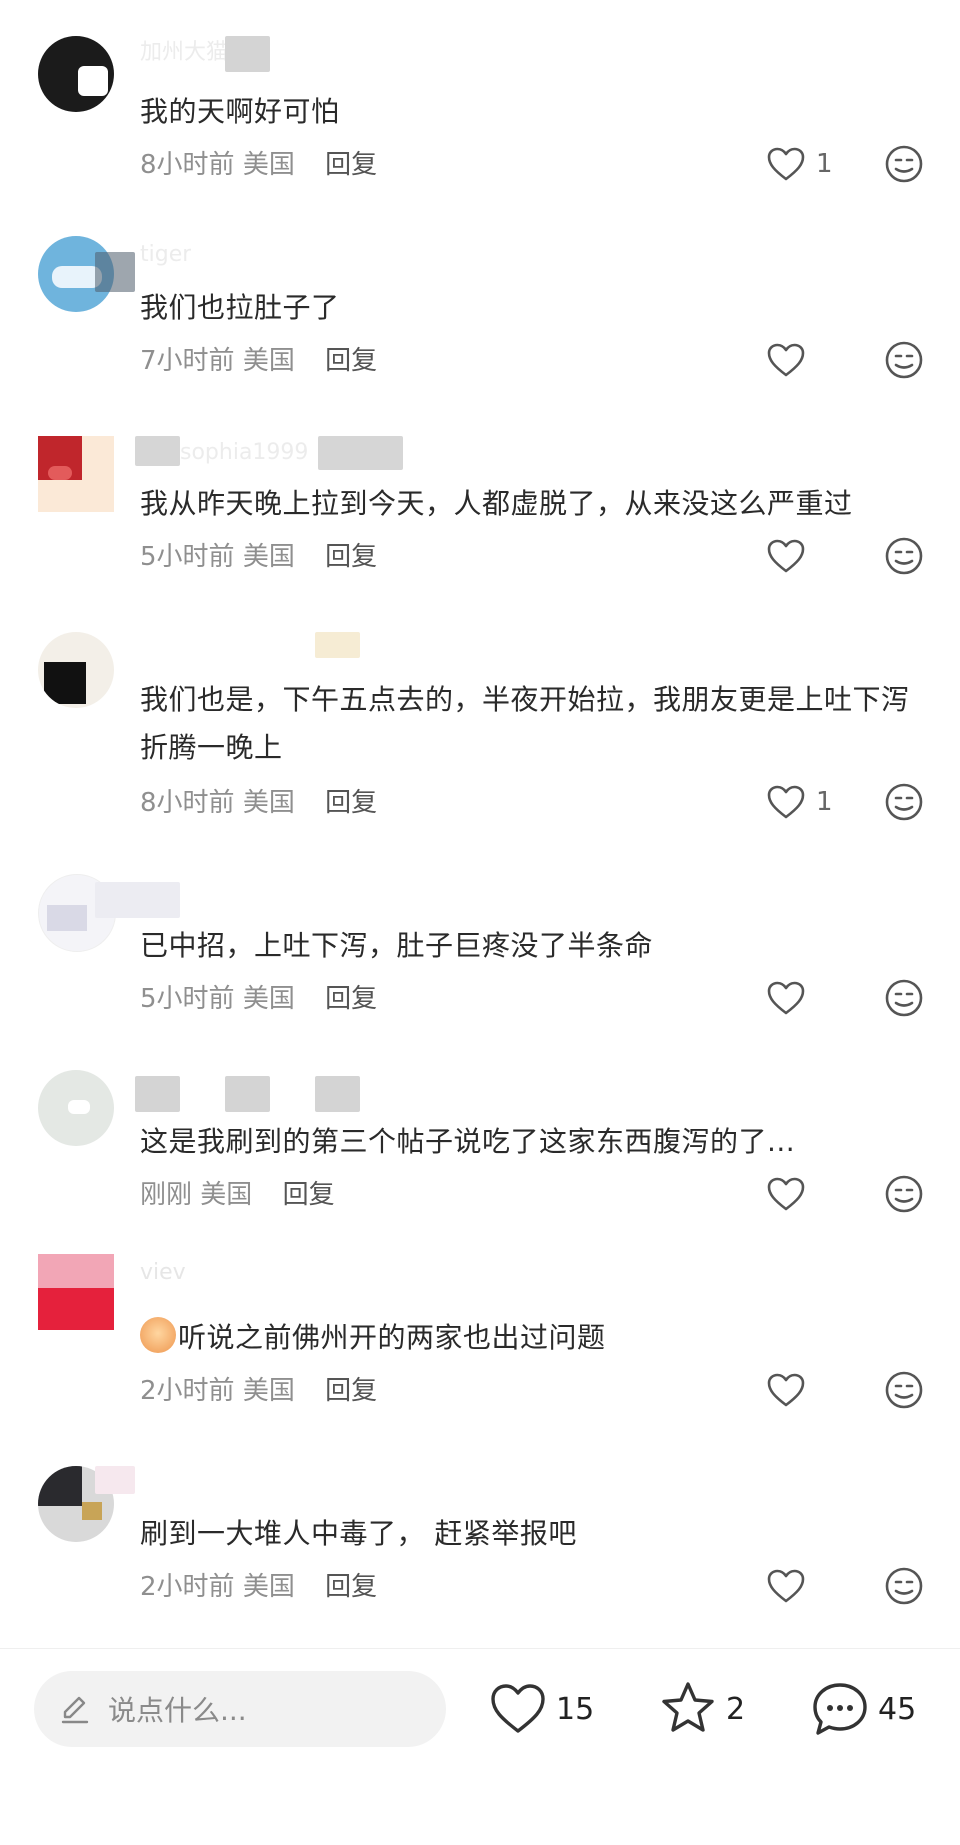 Image resolution: width=960 pixels, height=1845 pixels. I want to click on post-star-count: 2, so click(736, 1709).